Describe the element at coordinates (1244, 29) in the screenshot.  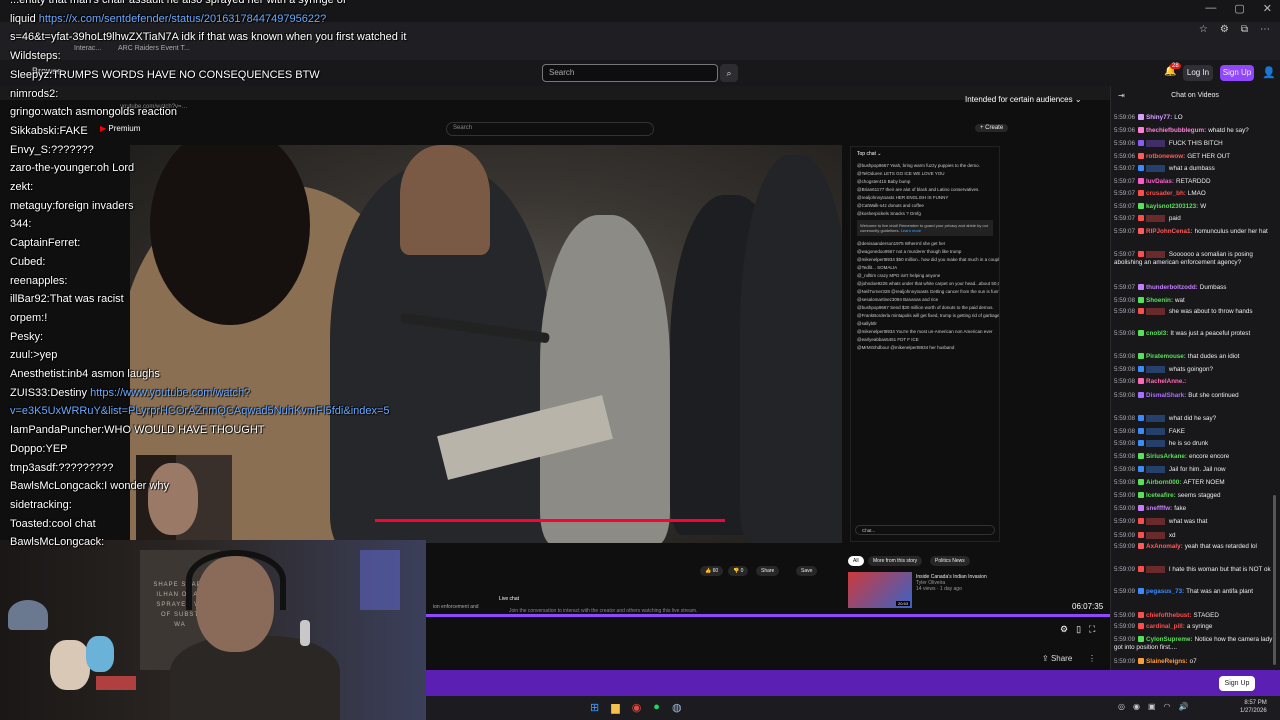
I see `tab-search-icon: ⧉` at that location.